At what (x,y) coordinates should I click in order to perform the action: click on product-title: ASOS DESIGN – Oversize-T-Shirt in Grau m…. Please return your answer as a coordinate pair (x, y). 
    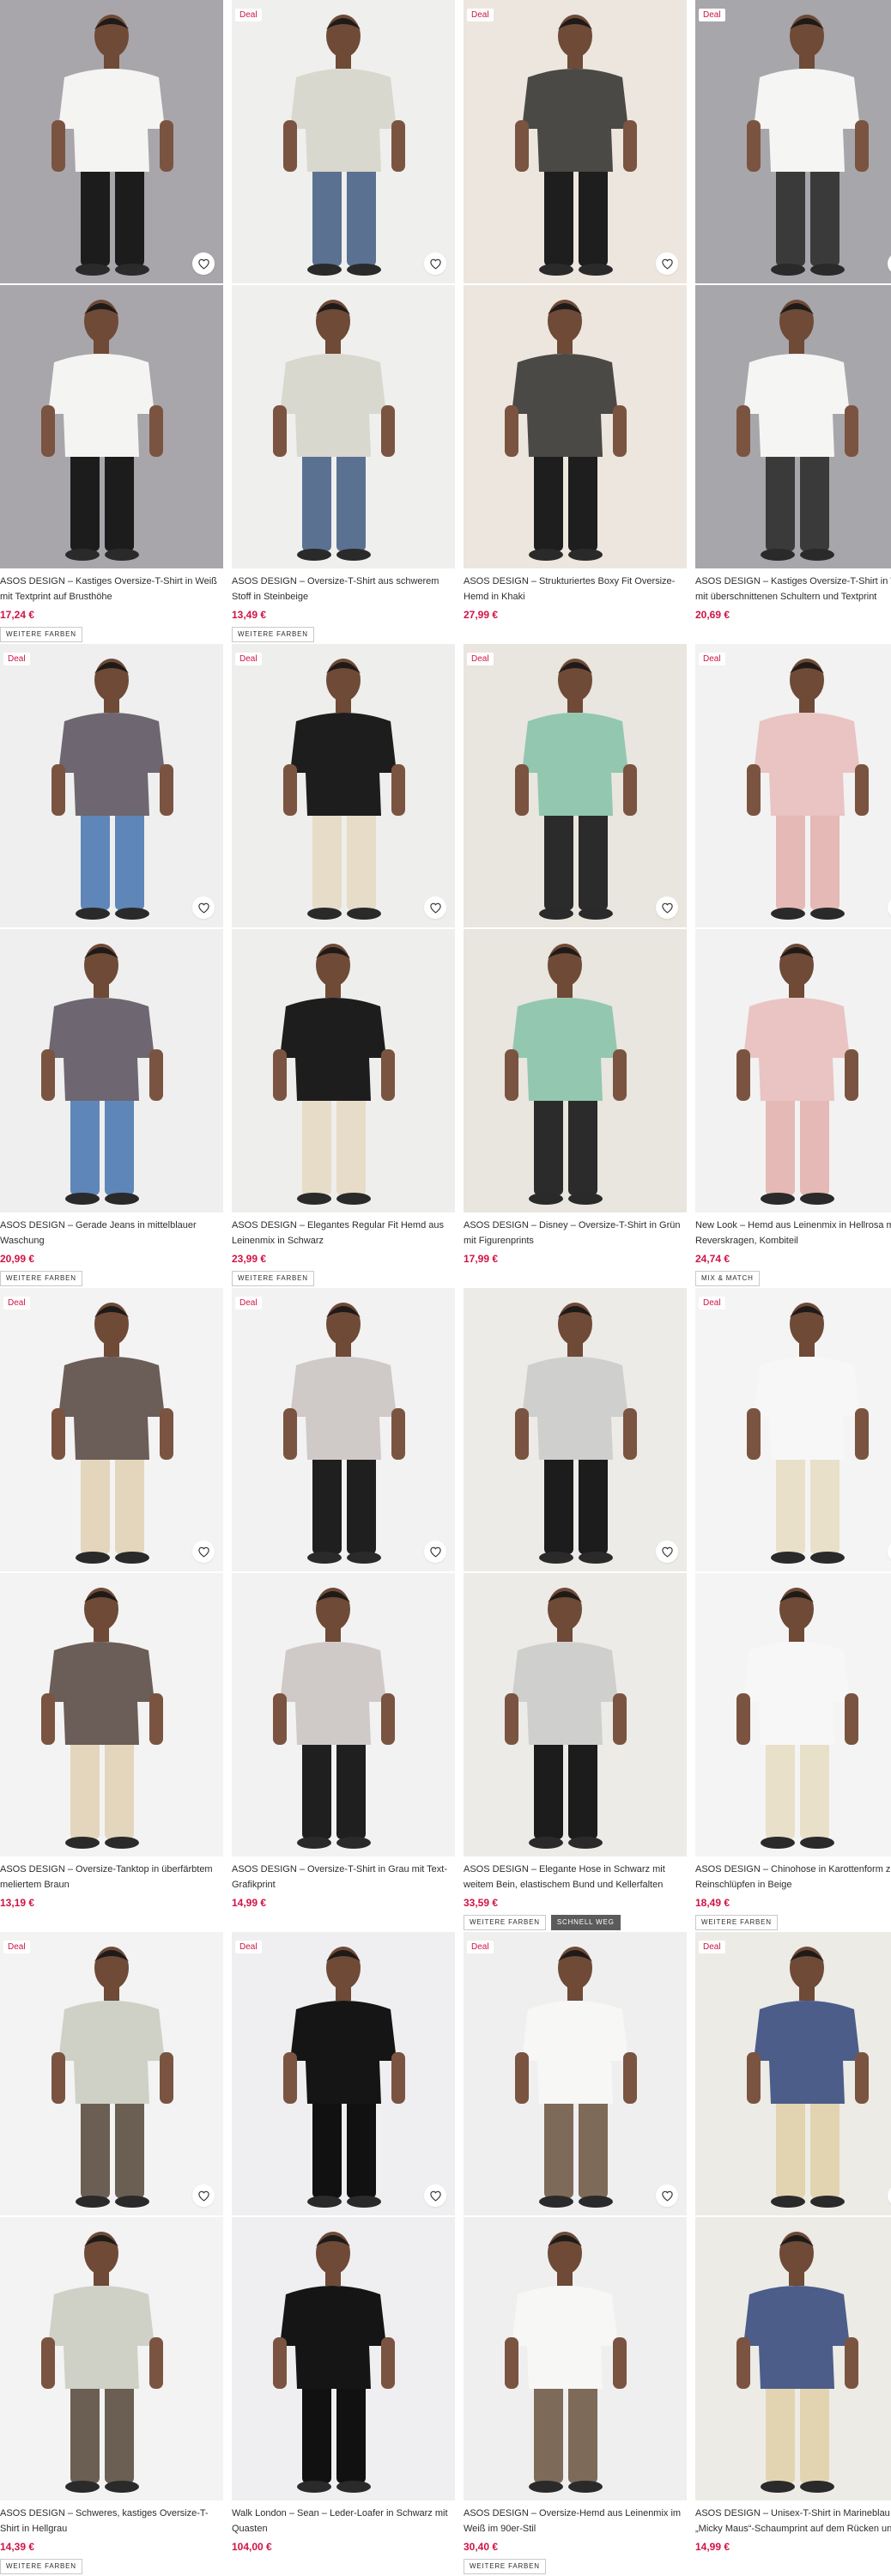
    Looking at the image, I should click on (344, 1878).